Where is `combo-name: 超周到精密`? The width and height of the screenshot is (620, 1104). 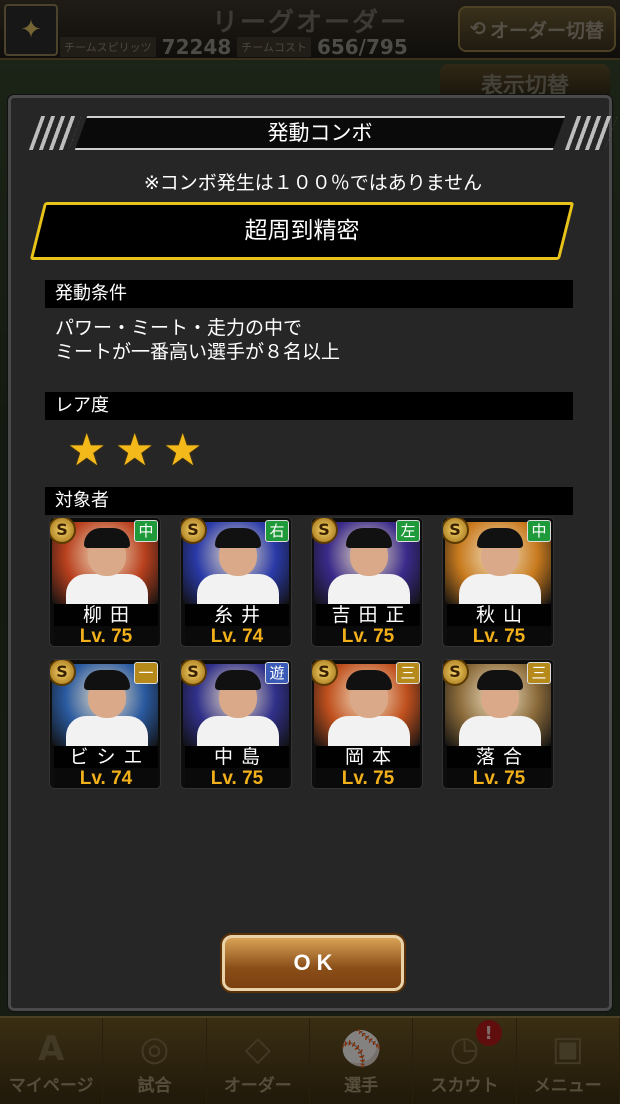 combo-name: 超周到精密 is located at coordinates (302, 231).